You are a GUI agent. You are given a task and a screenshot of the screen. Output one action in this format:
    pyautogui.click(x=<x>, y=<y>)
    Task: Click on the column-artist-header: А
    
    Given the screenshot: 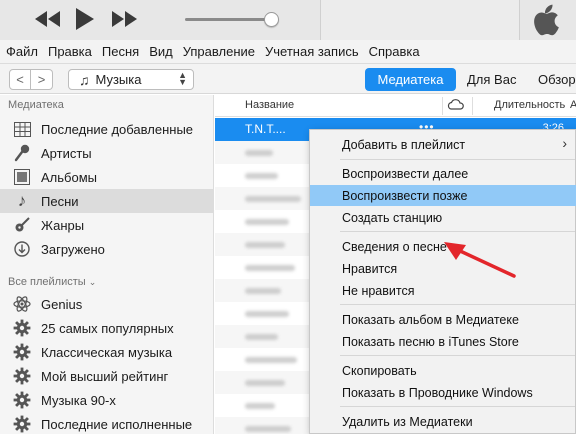 What is the action you would take?
    pyautogui.click(x=573, y=105)
    